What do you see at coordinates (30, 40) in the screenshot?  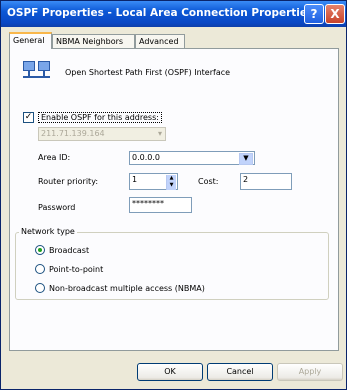 I see `tab-general: General` at bounding box center [30, 40].